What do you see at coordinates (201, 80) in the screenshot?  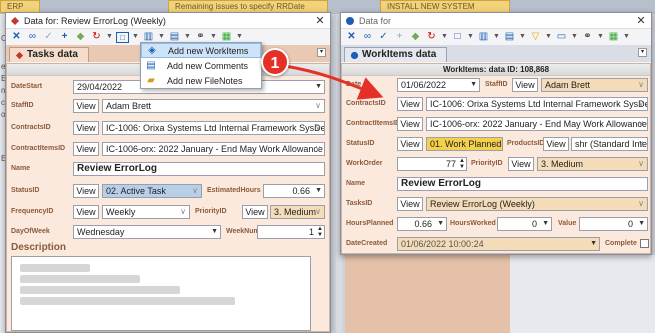 I see `menu-item-add-filenotes: ▰ Add new FileNotes` at bounding box center [201, 80].